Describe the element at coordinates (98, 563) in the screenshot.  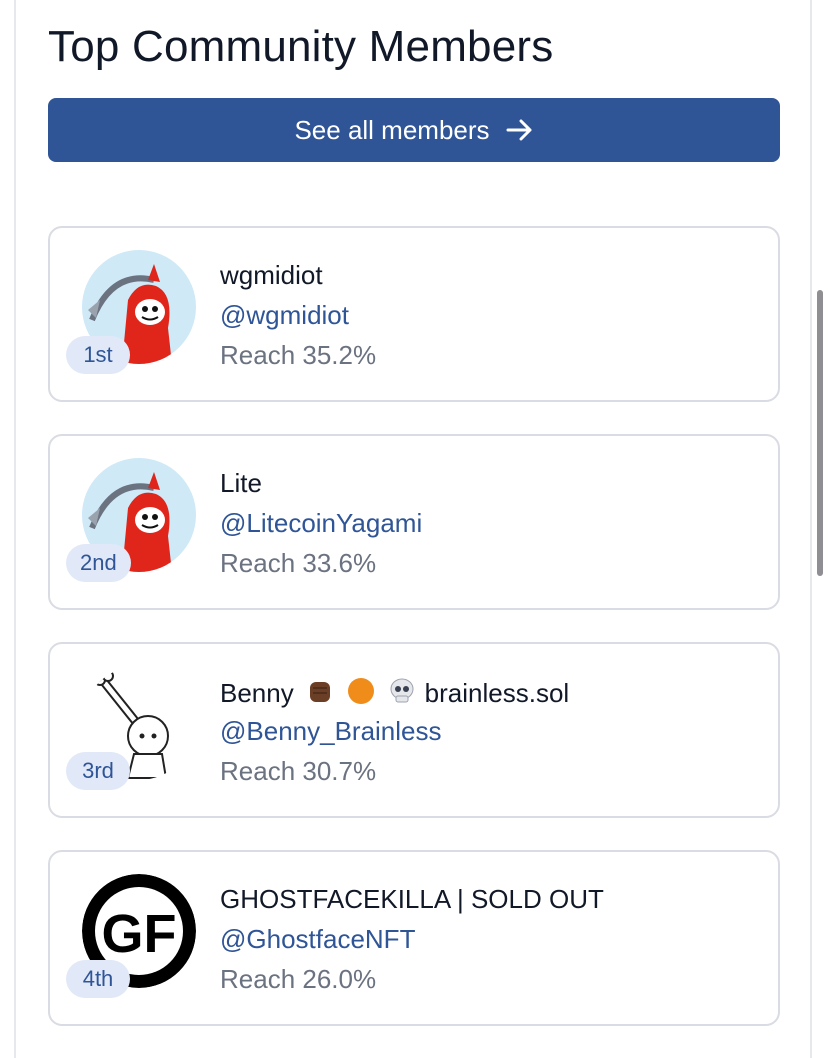
I see `rank-badge: 2nd` at that location.